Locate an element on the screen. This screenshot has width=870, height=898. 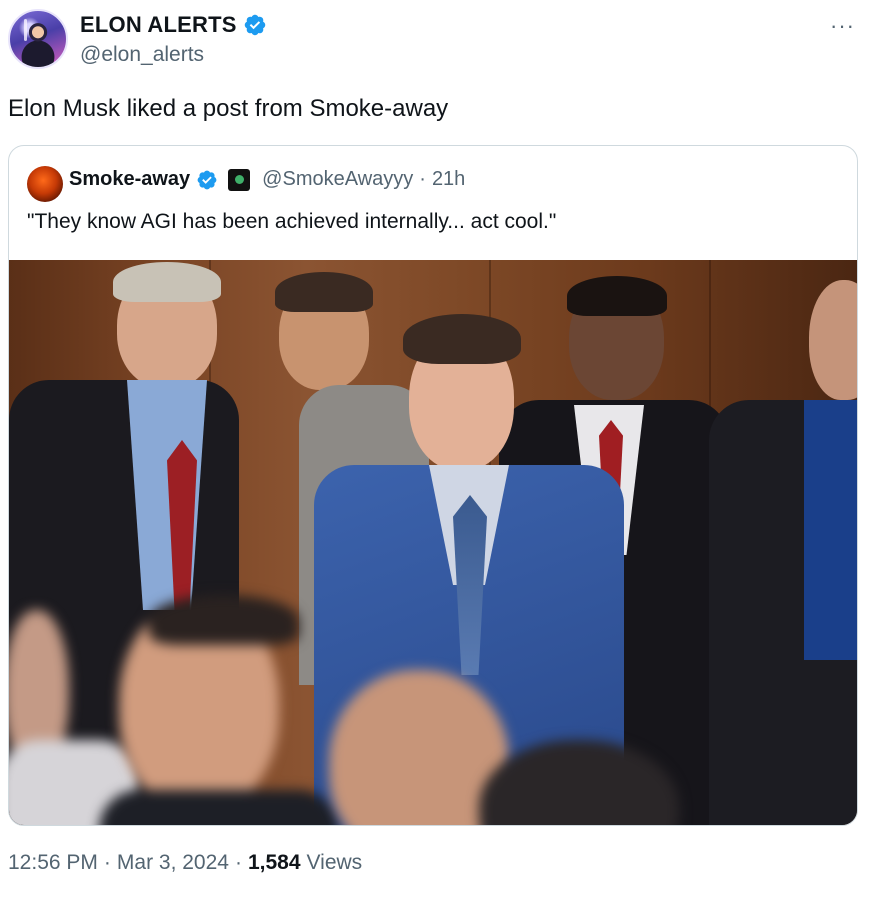
quoted-header: Smoke-away @SmokeAwayyy · 21h is located at coordinates (267, 179).